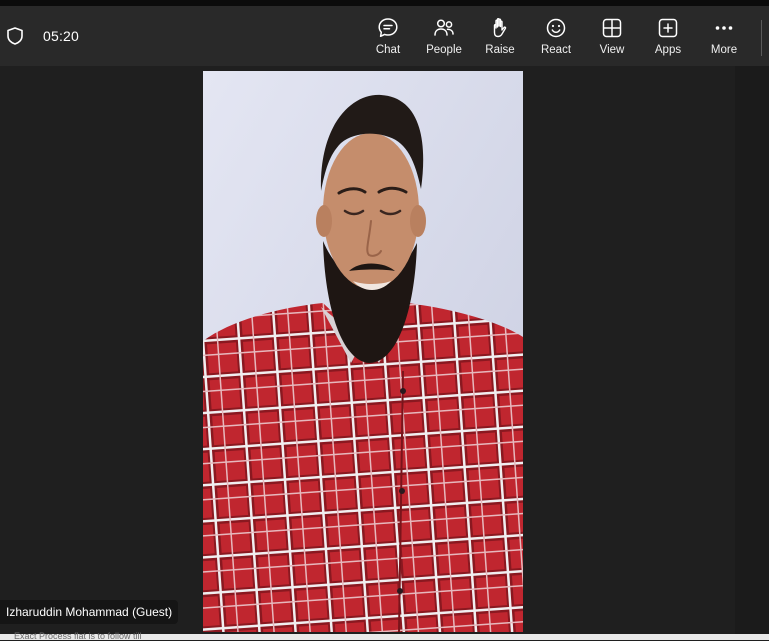 This screenshot has height=641, width=769. I want to click on raise-hand-icon, so click(500, 28).